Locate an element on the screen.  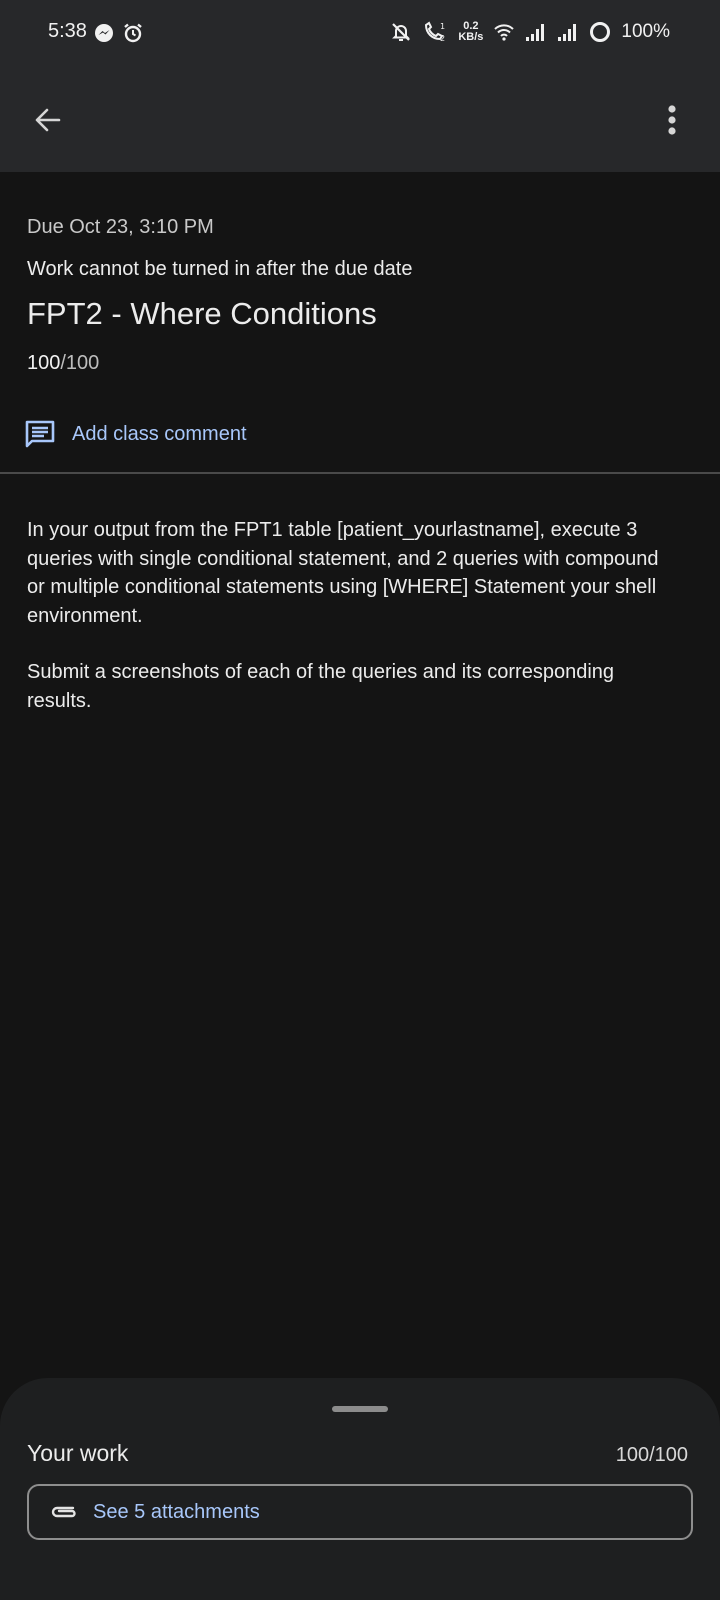
battery-percent: 100% is located at coordinates (645, 31).